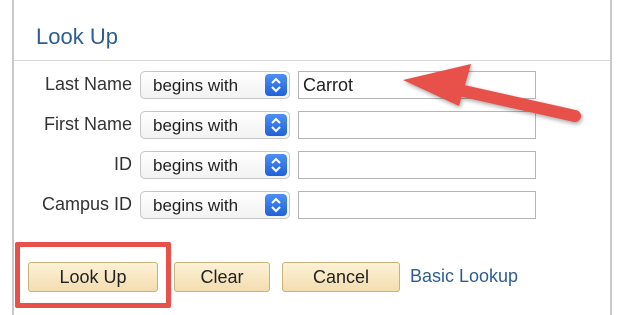  I want to click on first-name-label: First Name, so click(87, 124).